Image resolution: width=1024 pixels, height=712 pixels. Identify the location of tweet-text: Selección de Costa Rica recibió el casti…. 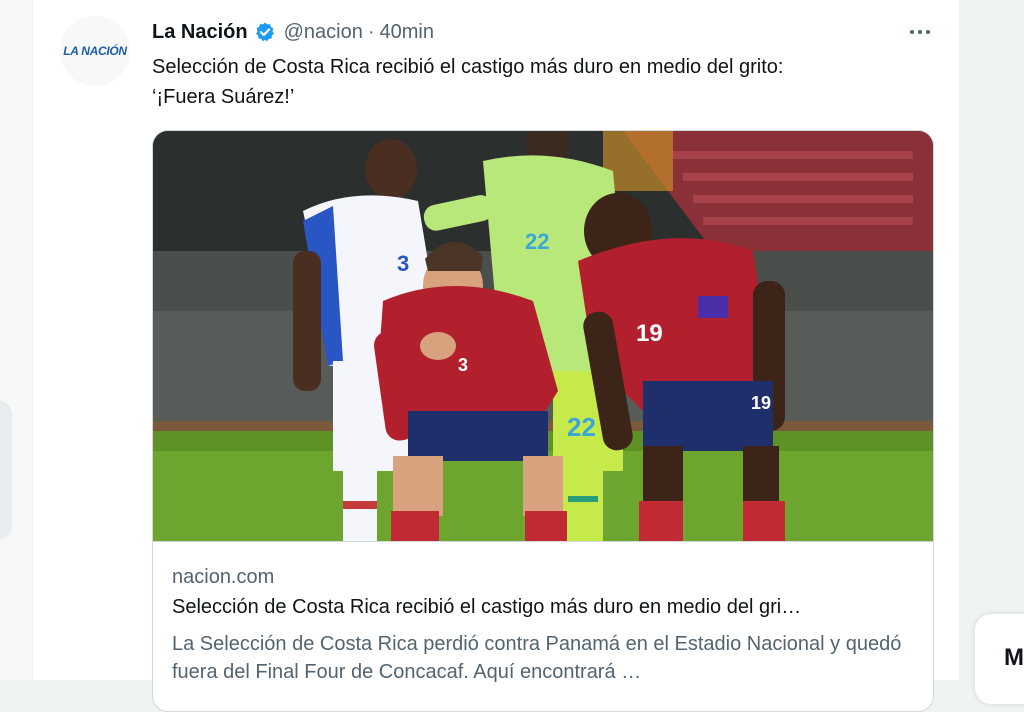
(547, 82).